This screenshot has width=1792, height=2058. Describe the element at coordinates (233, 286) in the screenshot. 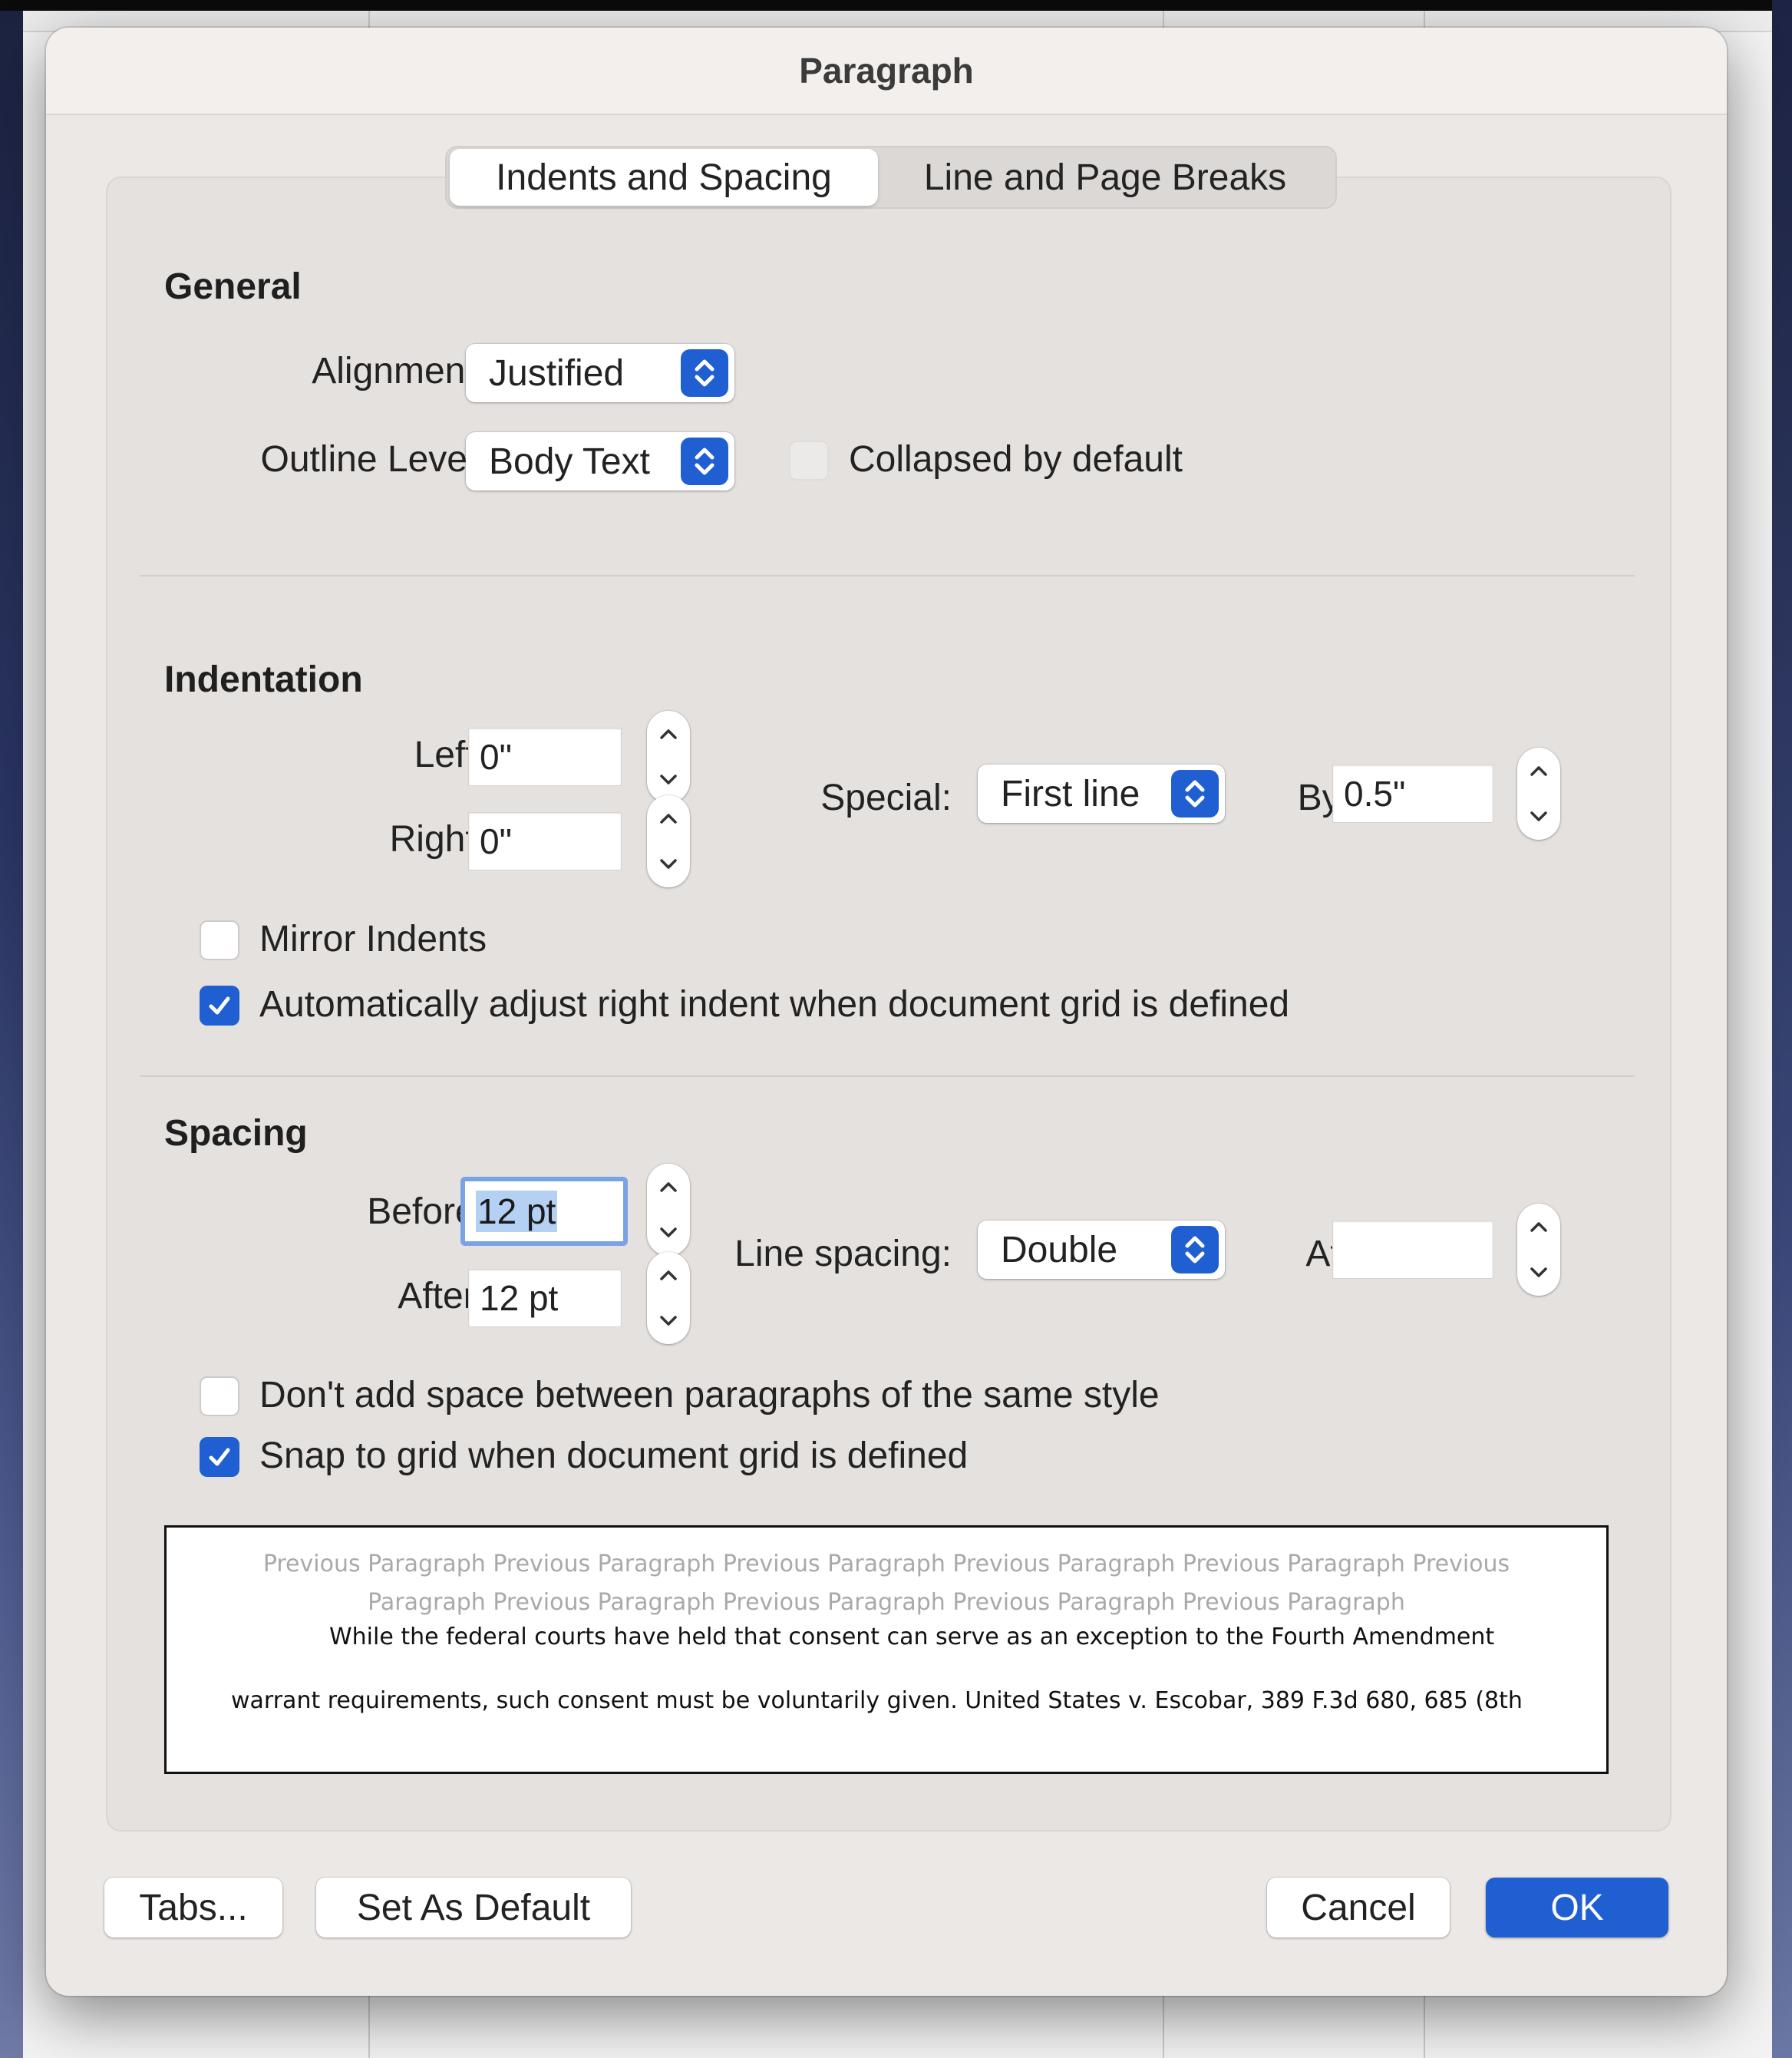

I see `general-heading: General` at that location.